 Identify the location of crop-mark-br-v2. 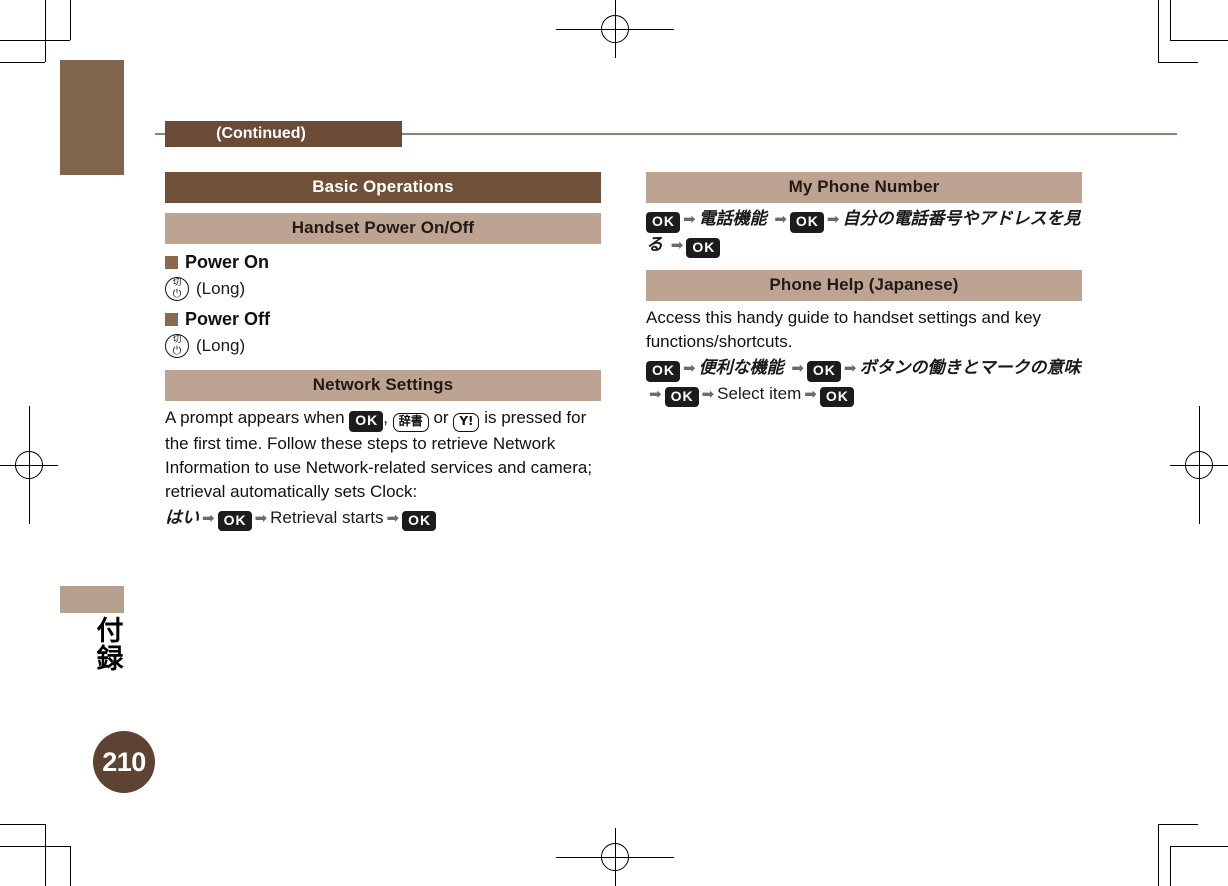
(1170, 866).